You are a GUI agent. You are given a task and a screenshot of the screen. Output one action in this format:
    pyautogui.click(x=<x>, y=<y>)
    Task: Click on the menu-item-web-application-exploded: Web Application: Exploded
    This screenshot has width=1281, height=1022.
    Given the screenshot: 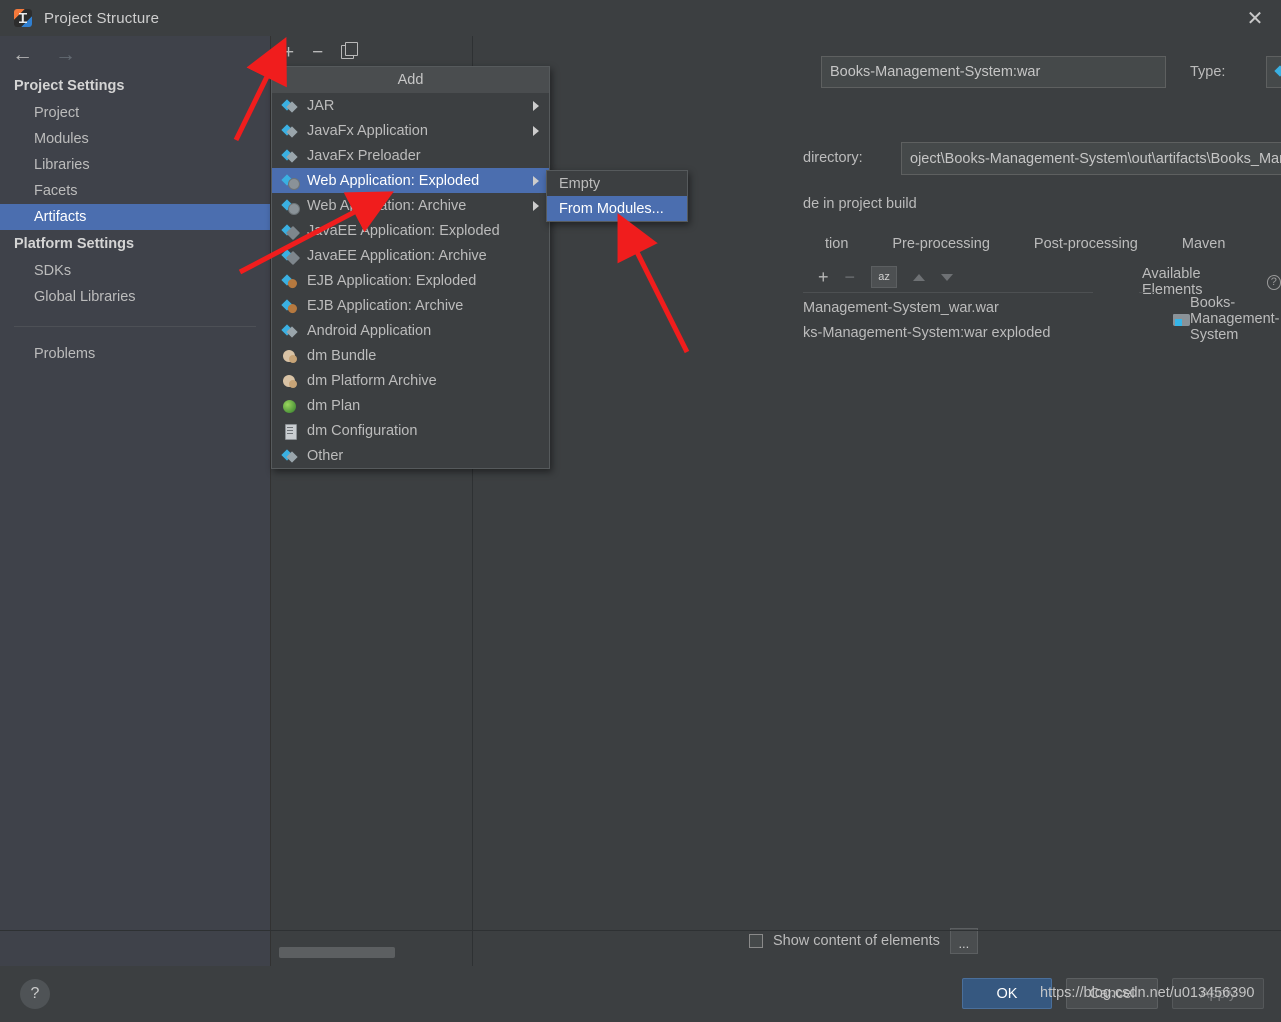 What is the action you would take?
    pyautogui.click(x=410, y=180)
    